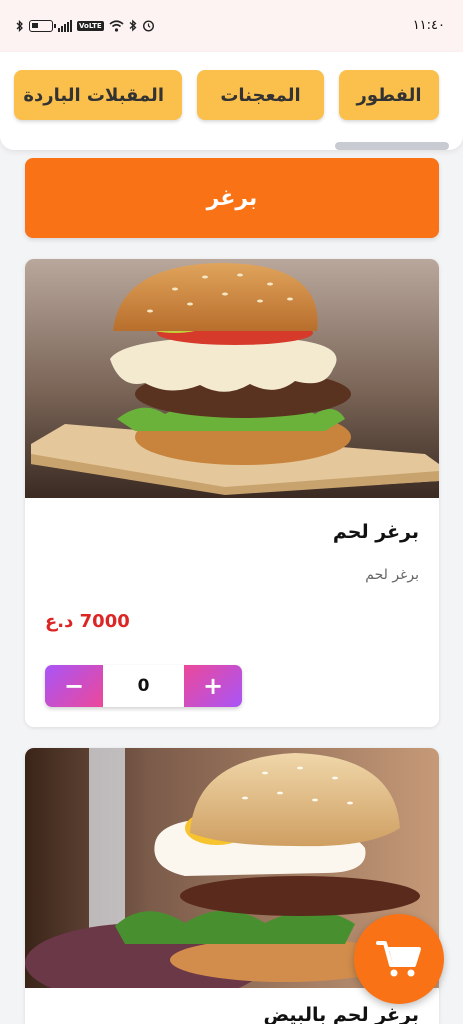 This screenshot has height=1024, width=463. Describe the element at coordinates (428, 25) in the screenshot. I see `status-time: ١١:٤٠` at that location.